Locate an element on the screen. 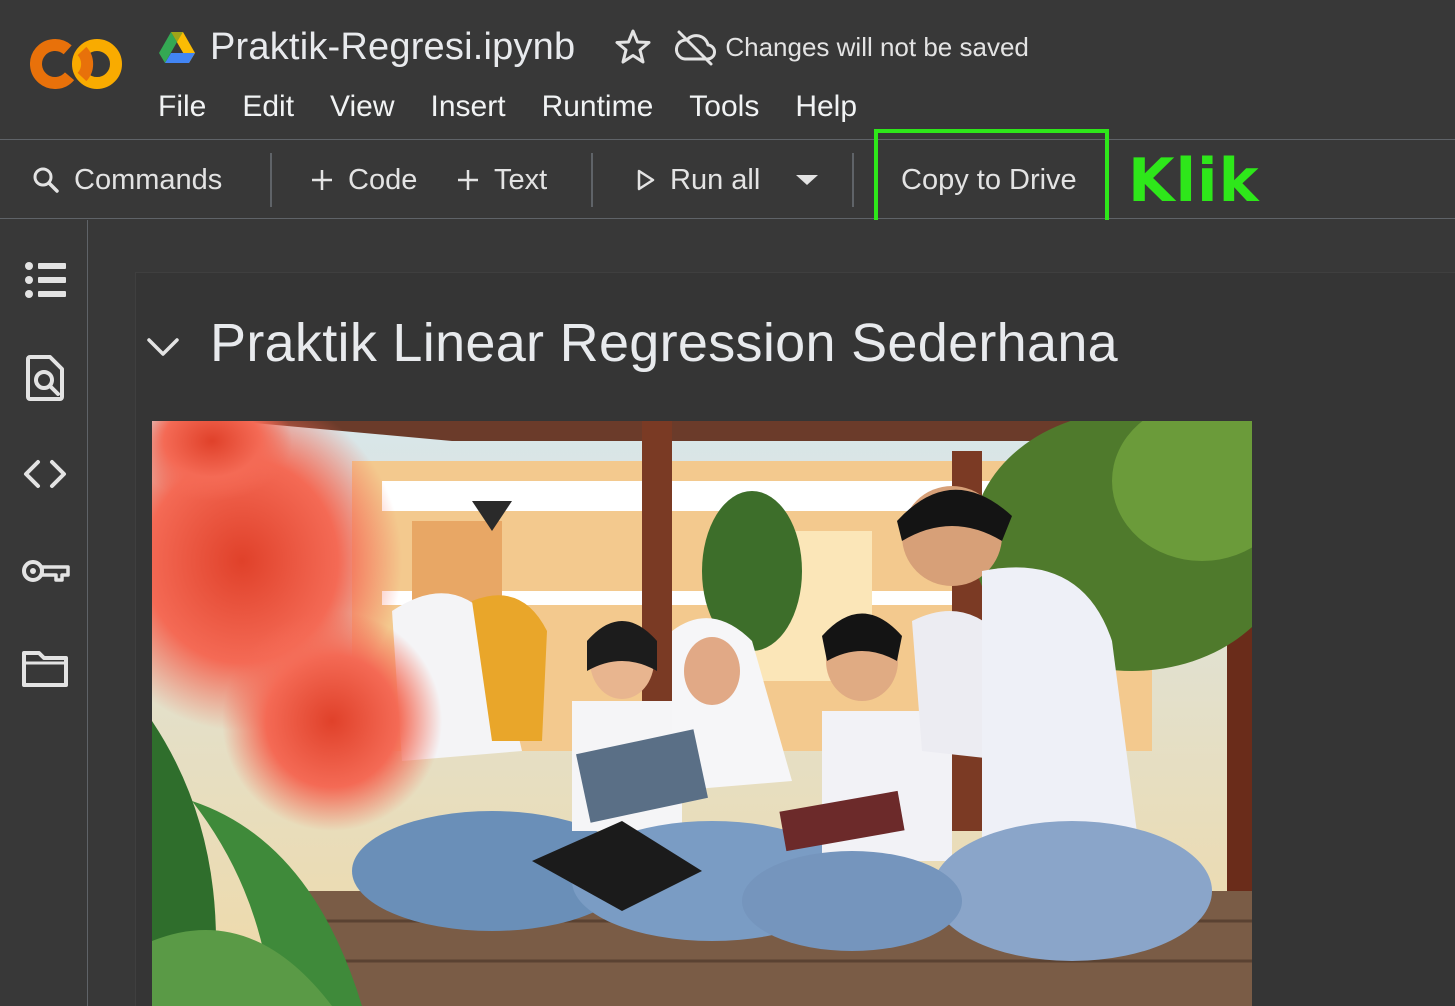  menu-help: Help is located at coordinates (826, 107).